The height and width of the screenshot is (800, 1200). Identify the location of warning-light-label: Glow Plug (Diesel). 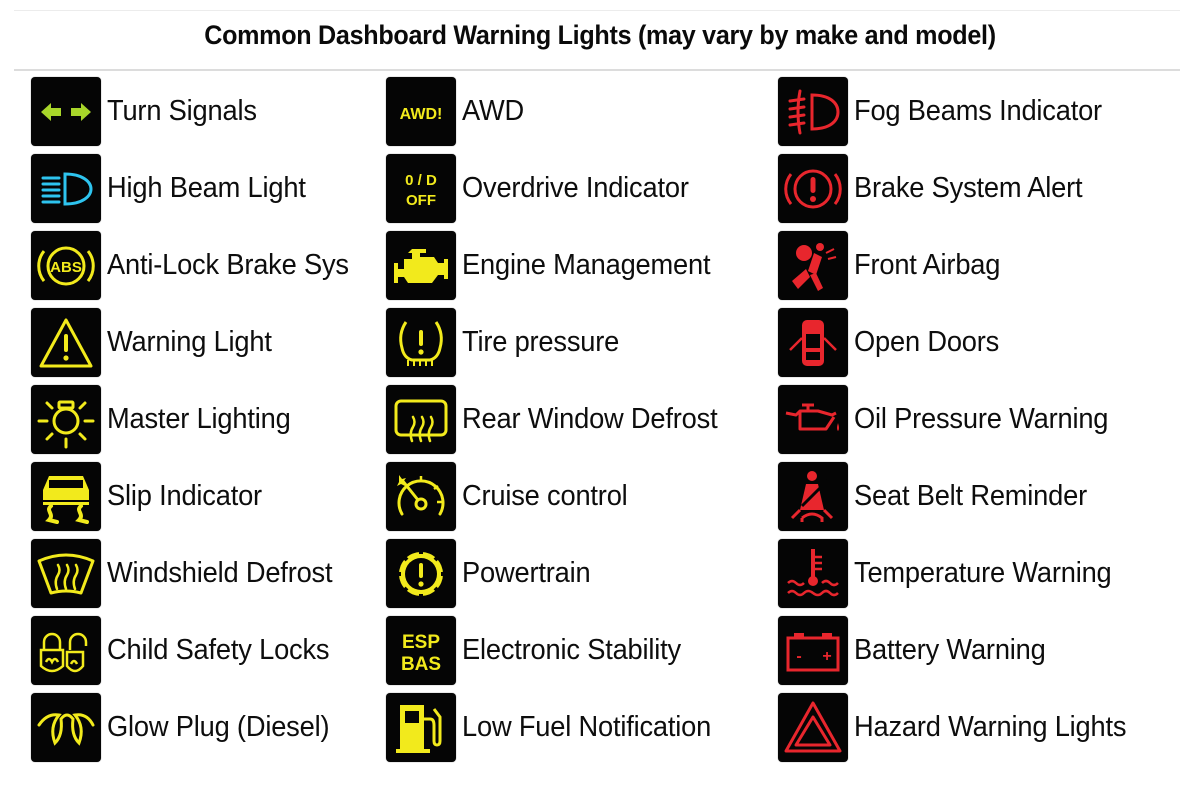
(218, 727).